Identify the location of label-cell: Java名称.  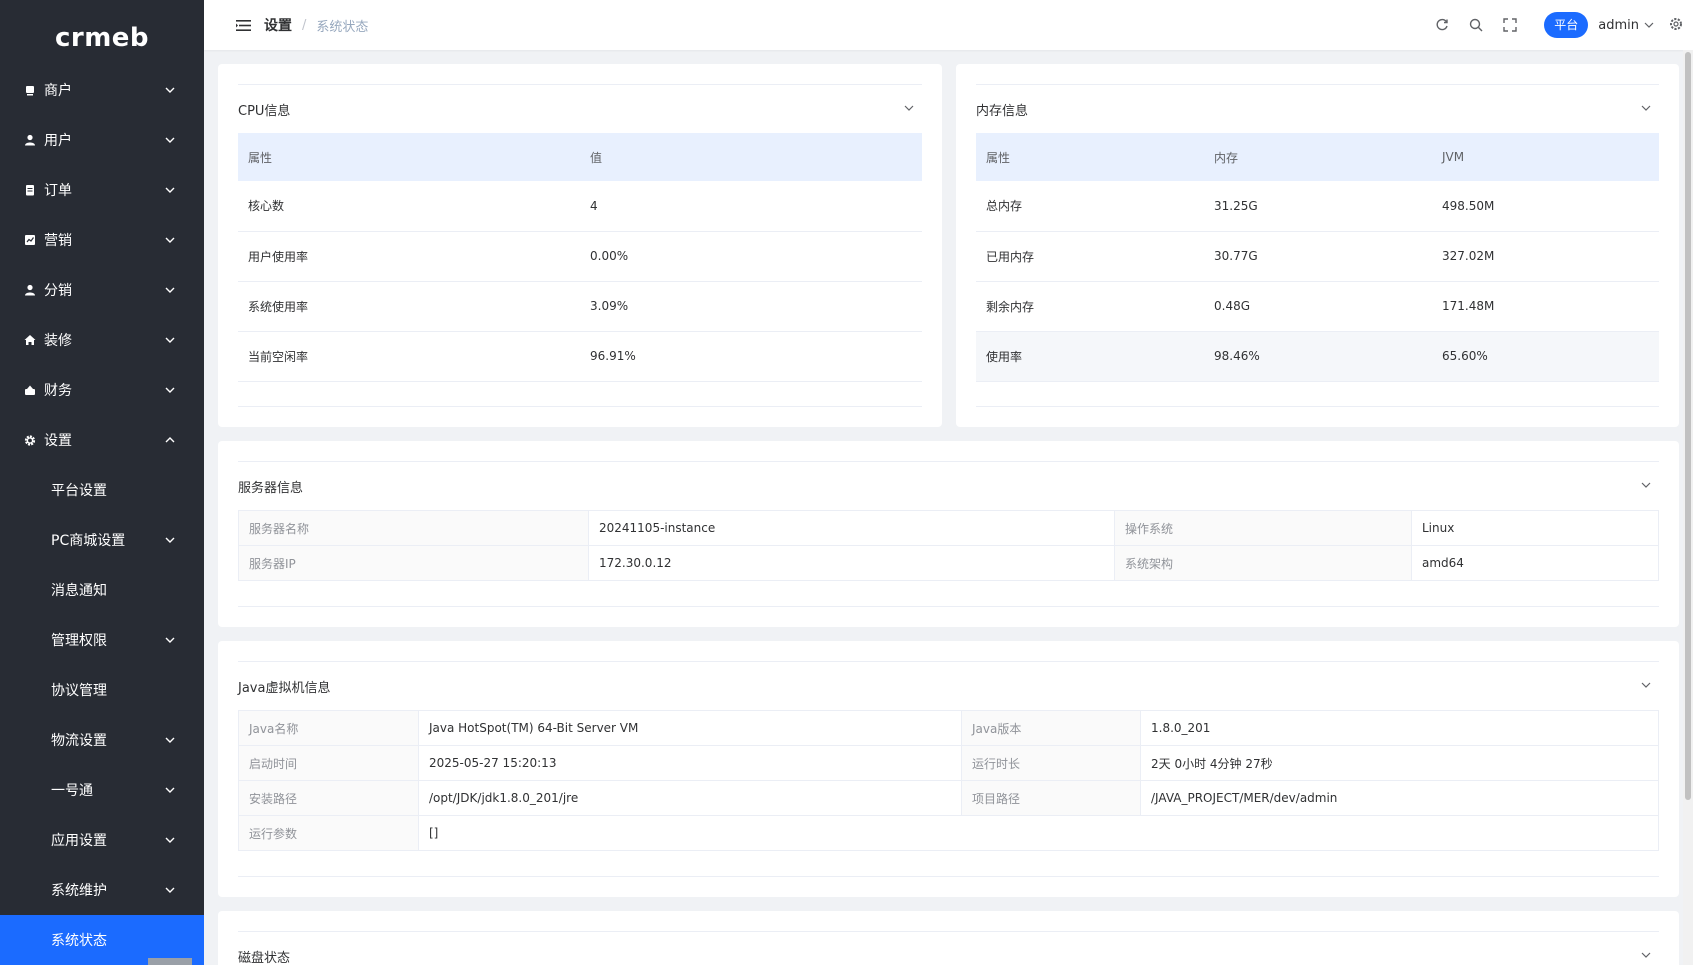
(328, 728).